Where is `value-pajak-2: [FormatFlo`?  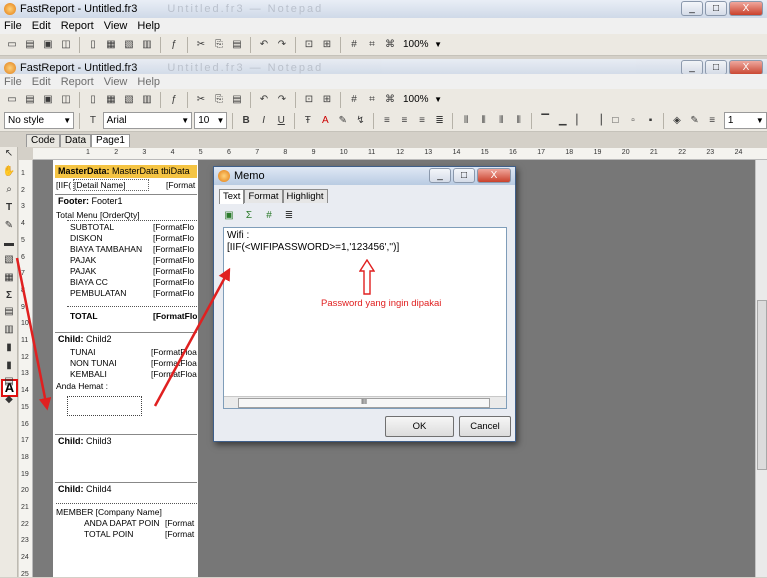 value-pajak-2: [FormatFlo is located at coordinates (175, 271).